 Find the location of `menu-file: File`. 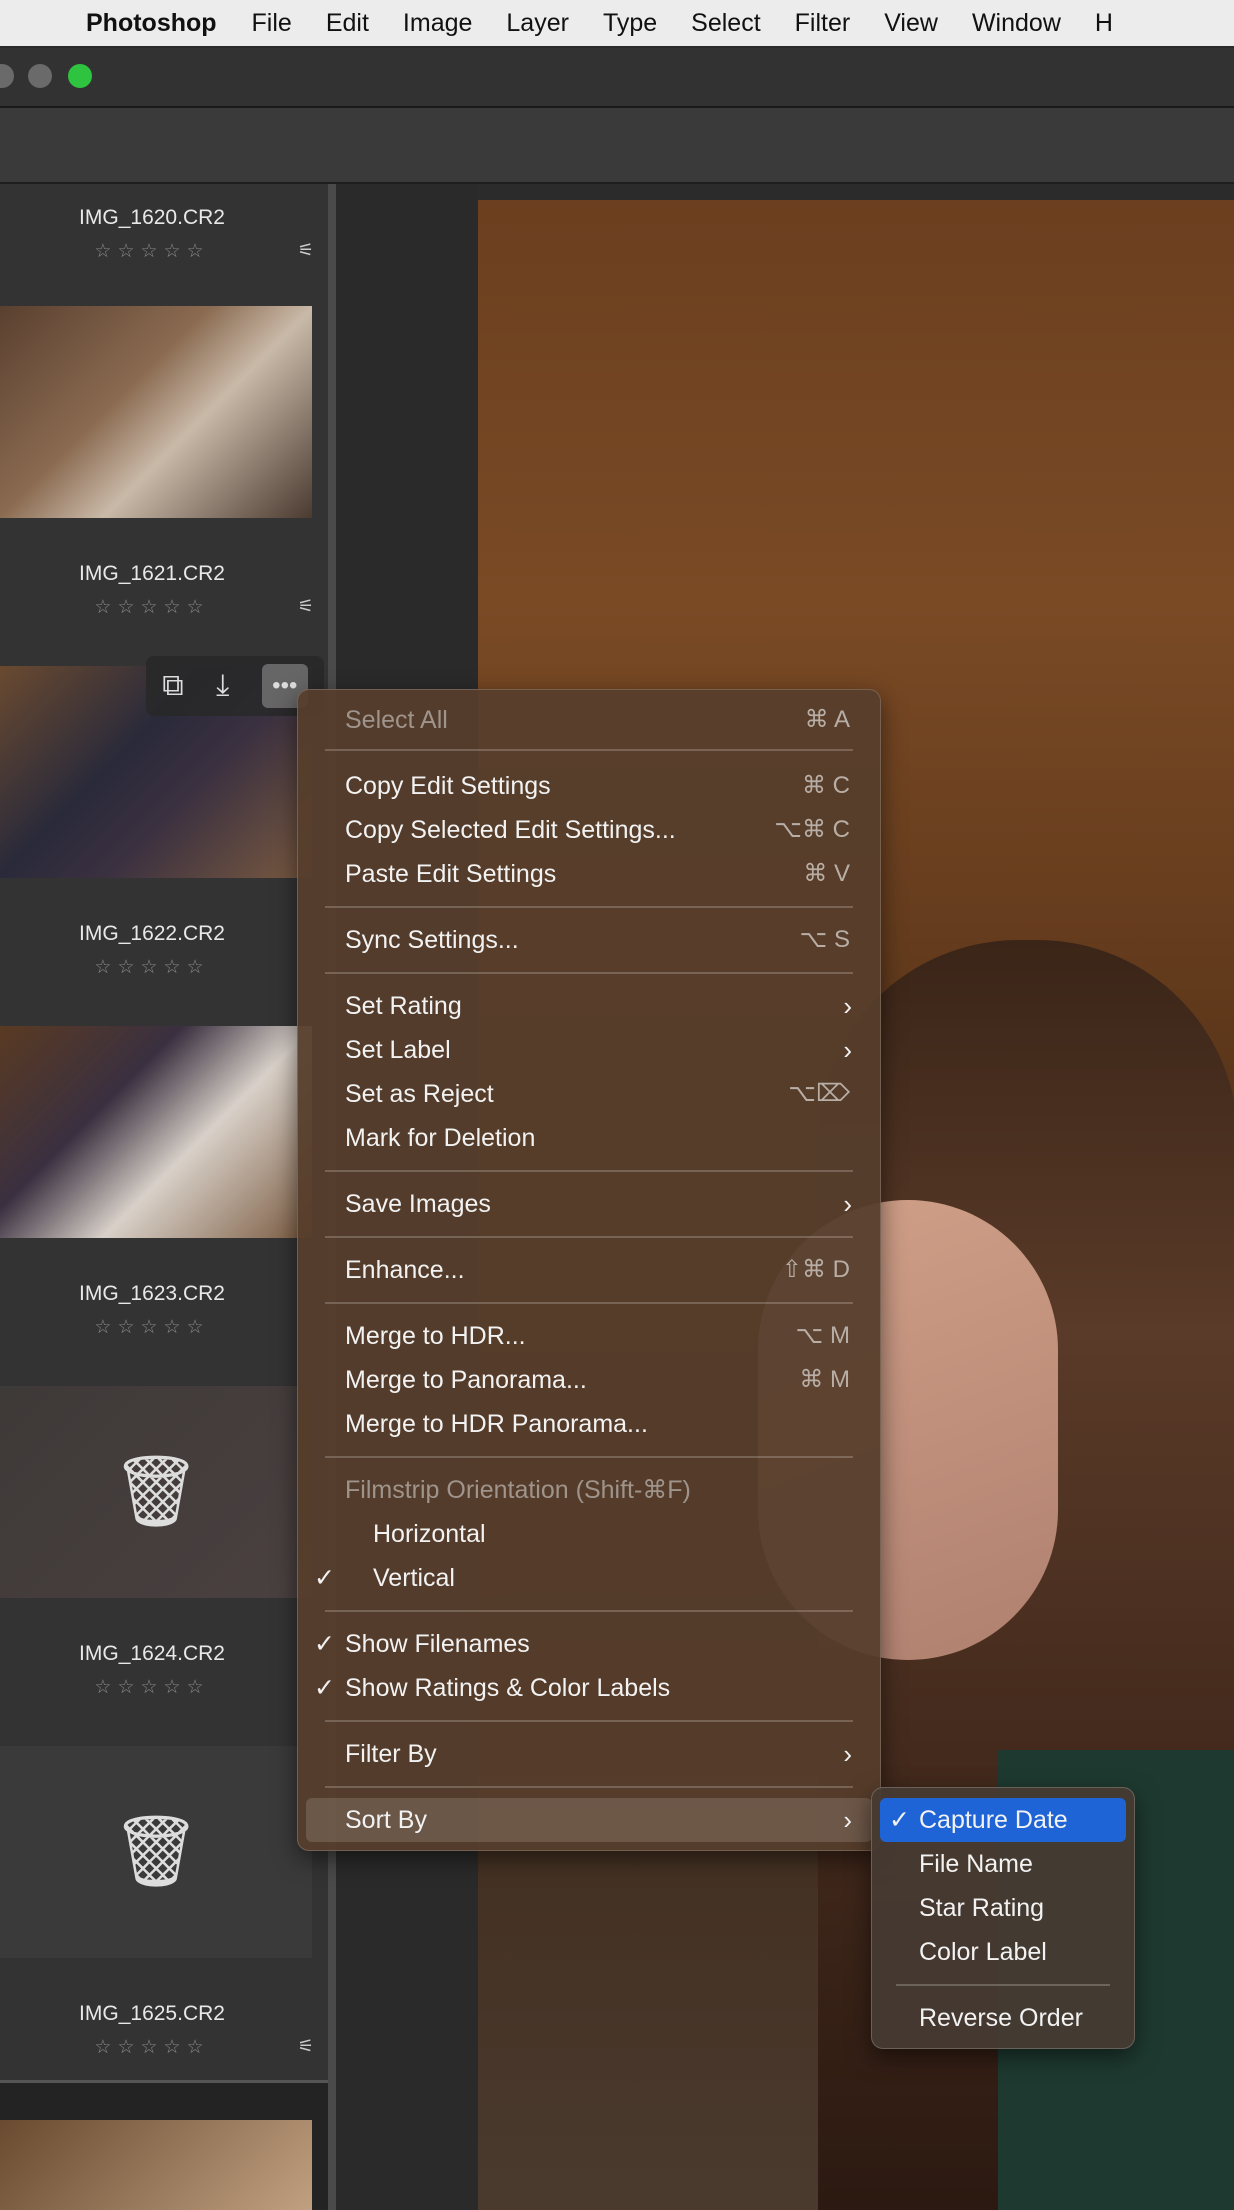

menu-file: File is located at coordinates (272, 23).